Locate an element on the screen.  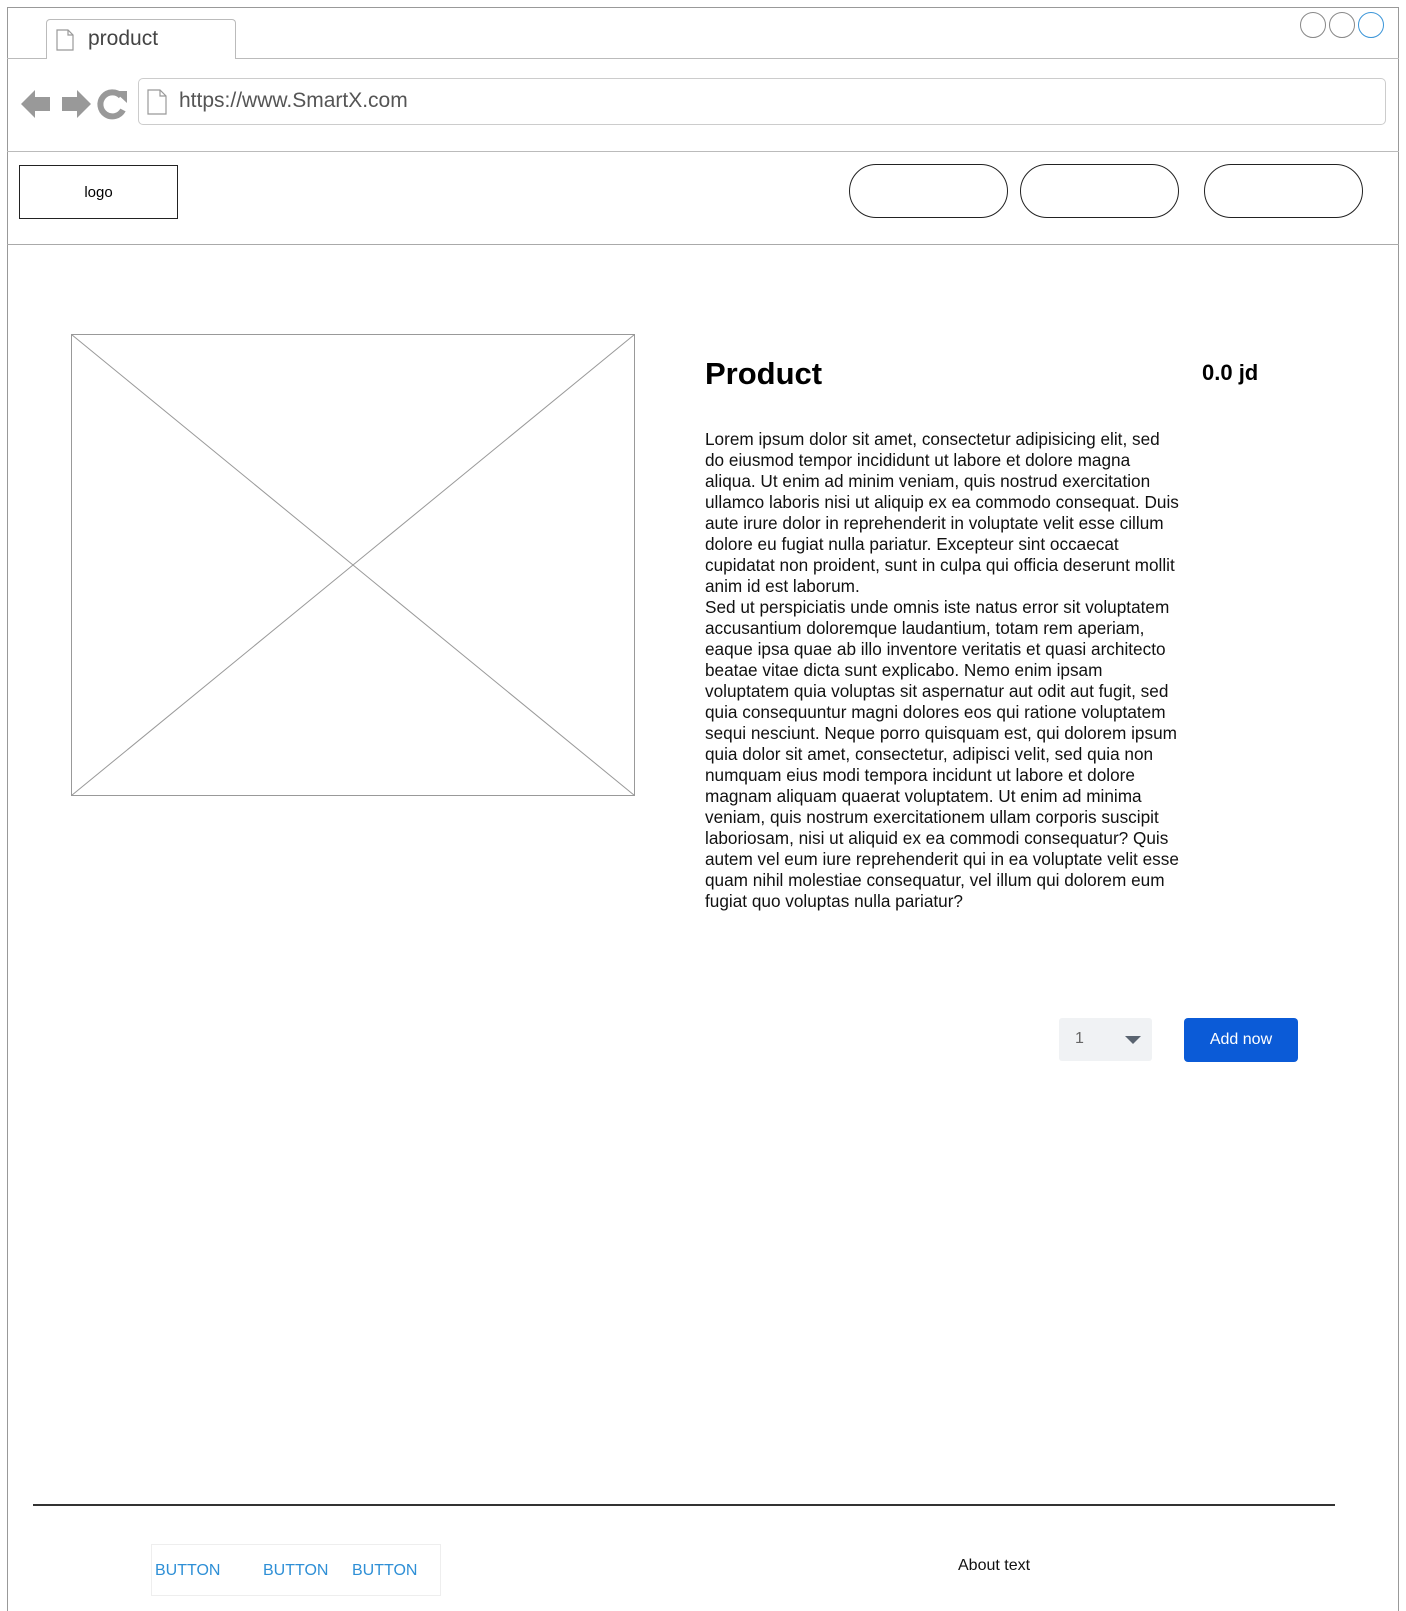
back-arrow-icon is located at coordinates (35, 104).